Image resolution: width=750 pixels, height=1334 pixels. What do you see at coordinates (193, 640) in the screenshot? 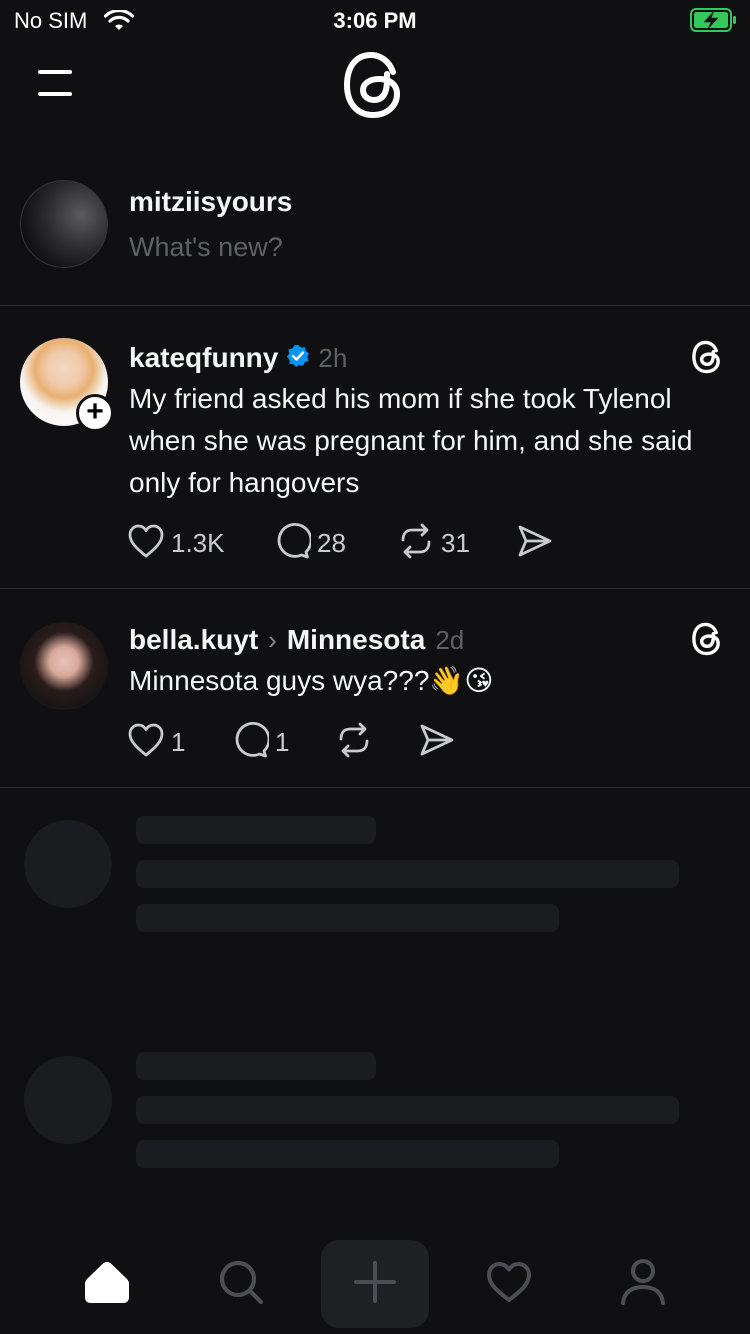
I see `post-username: bella.kuyt` at bounding box center [193, 640].